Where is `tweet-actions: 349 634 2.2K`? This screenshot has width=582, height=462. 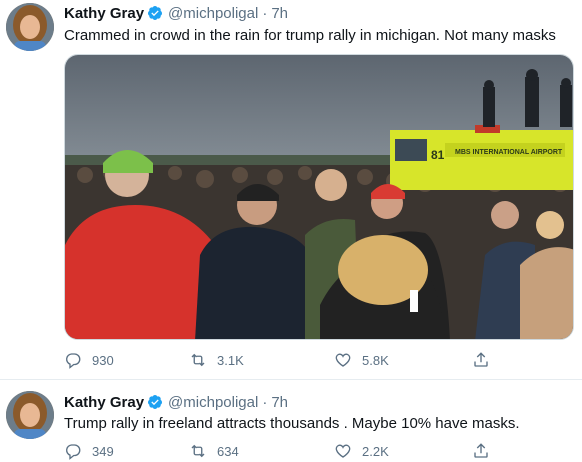
tweet-actions: 349 634 2.2K is located at coordinates (284, 452).